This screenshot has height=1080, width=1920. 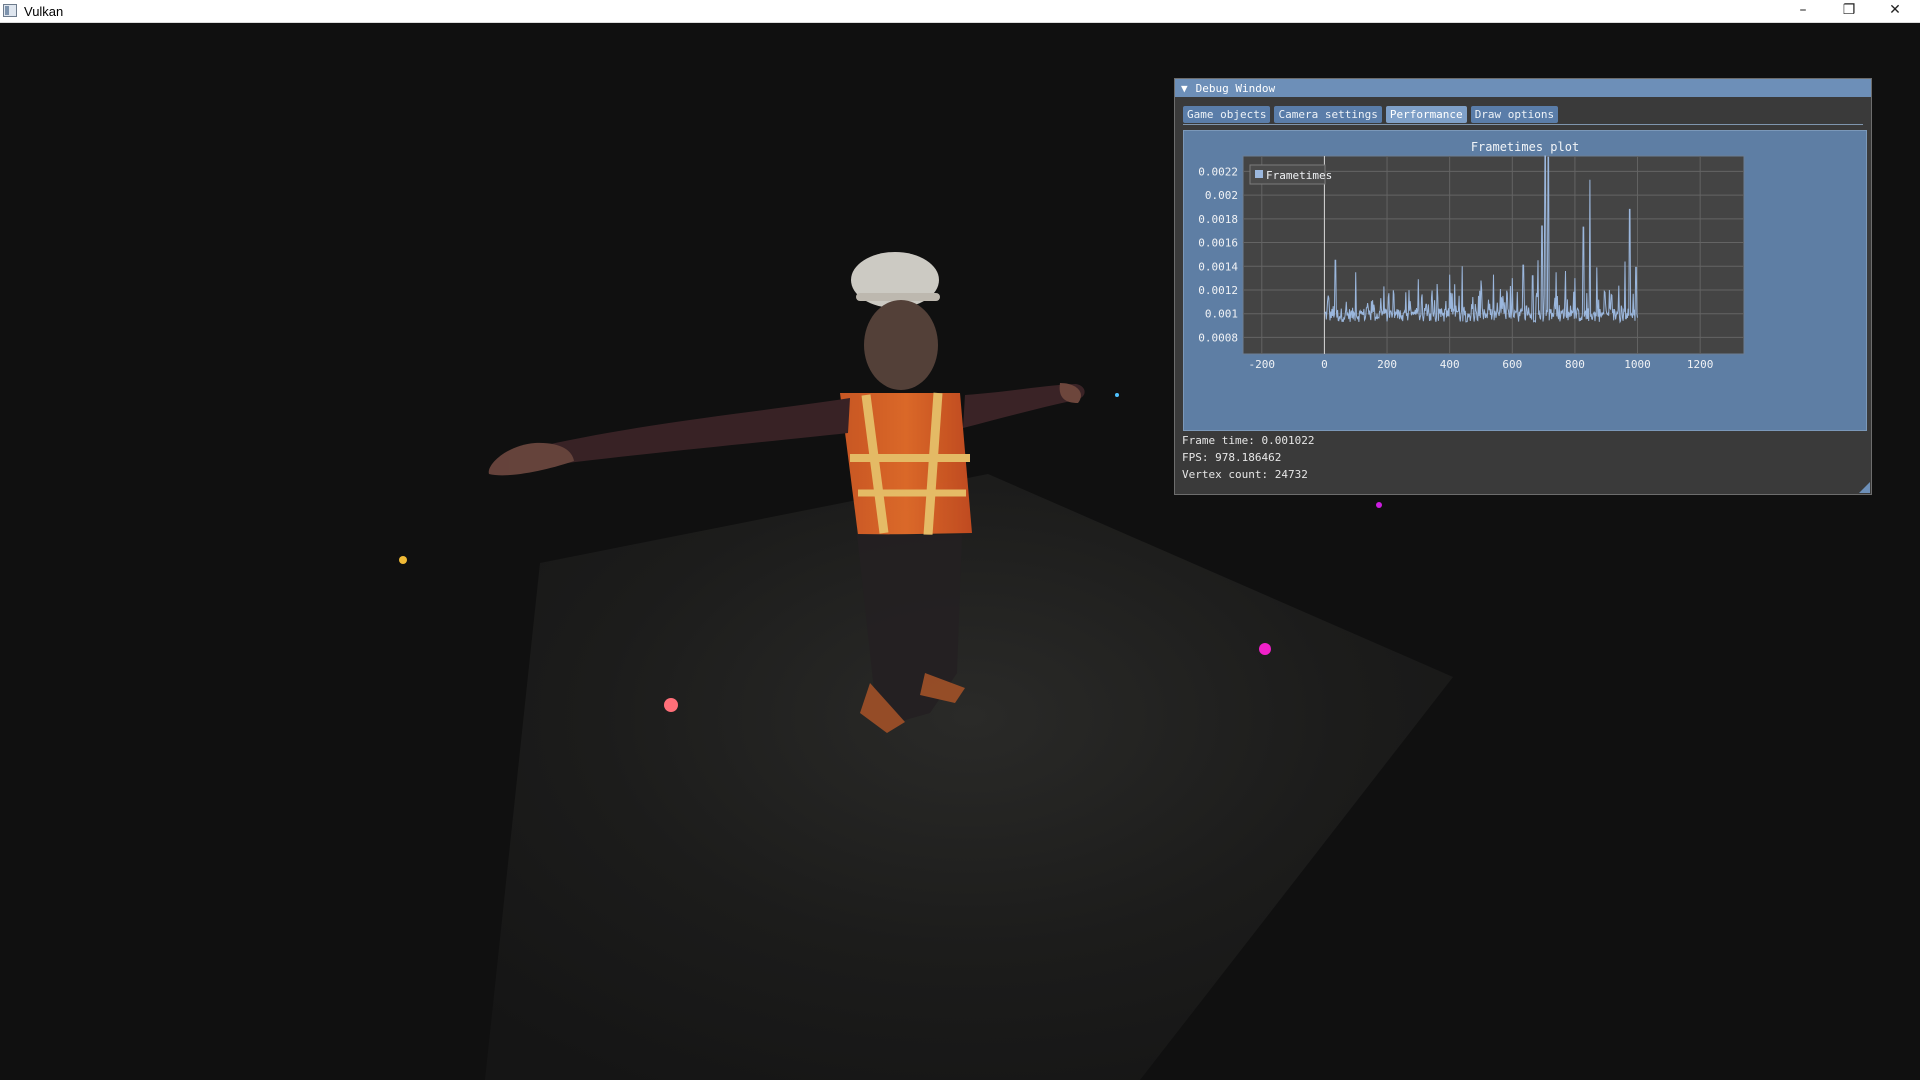 What do you see at coordinates (1265, 649) in the screenshot?
I see `light-source-magenta` at bounding box center [1265, 649].